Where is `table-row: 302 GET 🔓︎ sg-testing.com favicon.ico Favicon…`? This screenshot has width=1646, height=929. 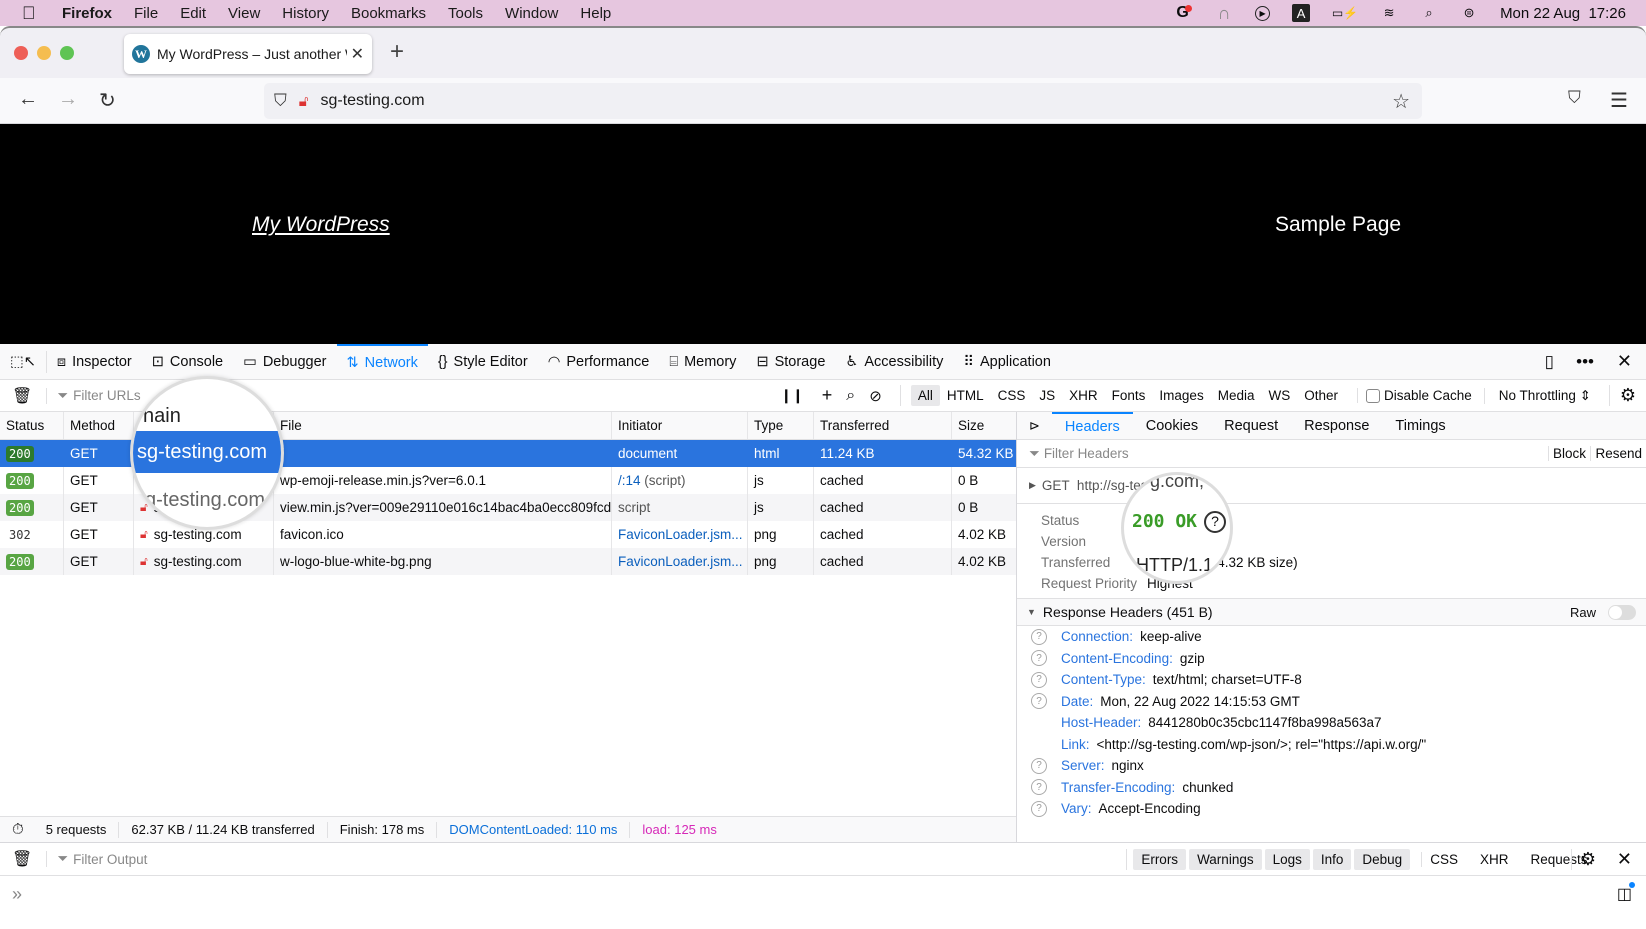 table-row: 302 GET 🔓︎ sg-testing.com favicon.ico Favicon… is located at coordinates (508, 534).